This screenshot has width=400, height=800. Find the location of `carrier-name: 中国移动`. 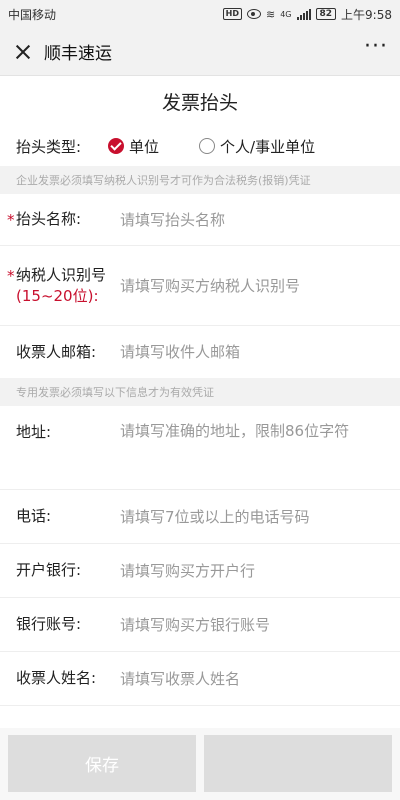

carrier-name: 中国移动 is located at coordinates (32, 14).